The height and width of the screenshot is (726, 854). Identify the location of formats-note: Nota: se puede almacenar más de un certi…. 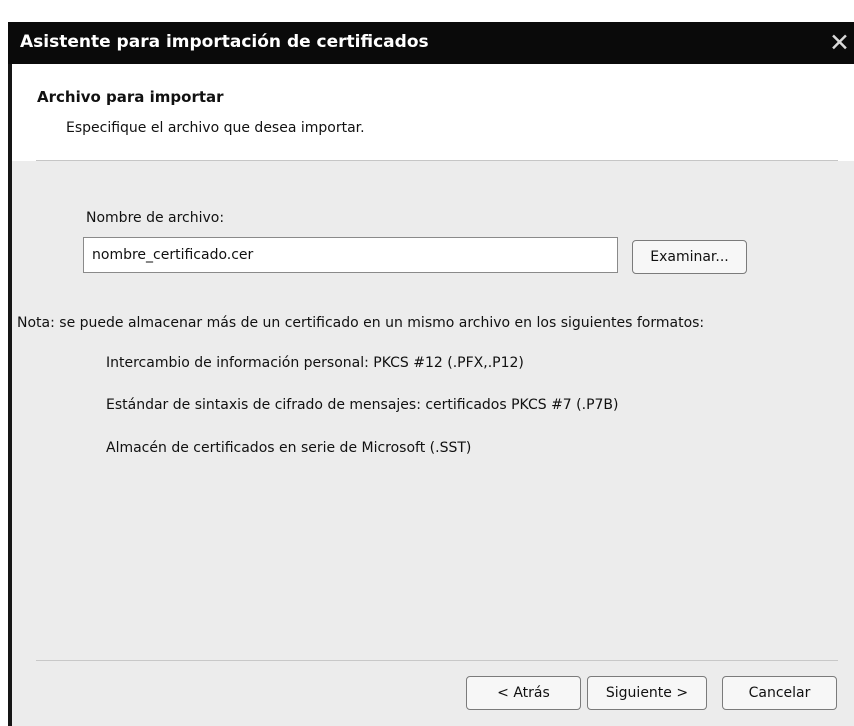
(361, 323).